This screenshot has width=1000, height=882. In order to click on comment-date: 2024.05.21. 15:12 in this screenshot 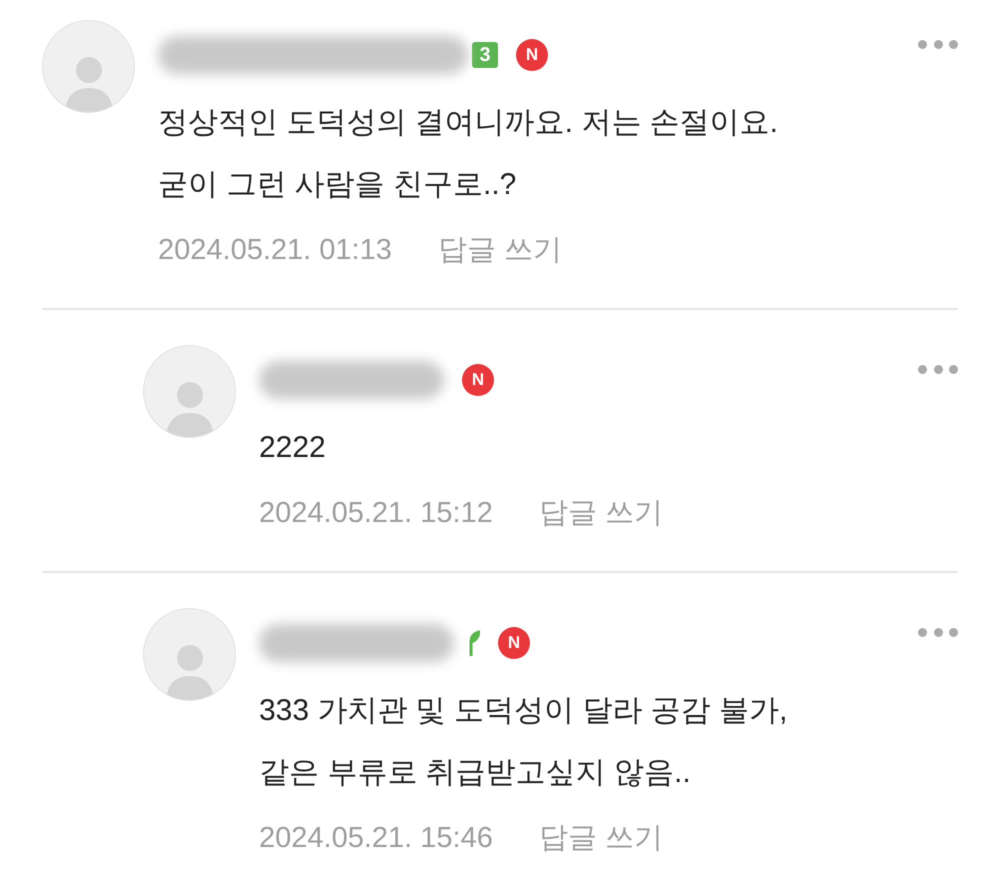, I will do `click(376, 514)`.